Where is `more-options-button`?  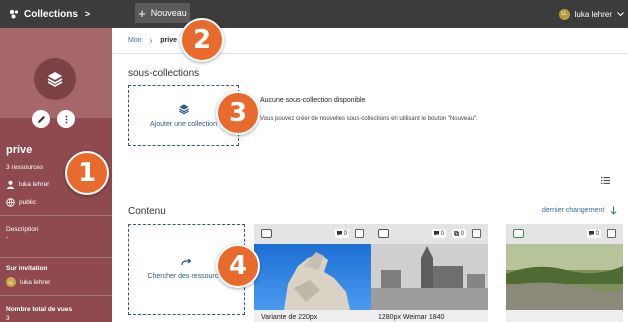 more-options-button is located at coordinates (66, 119).